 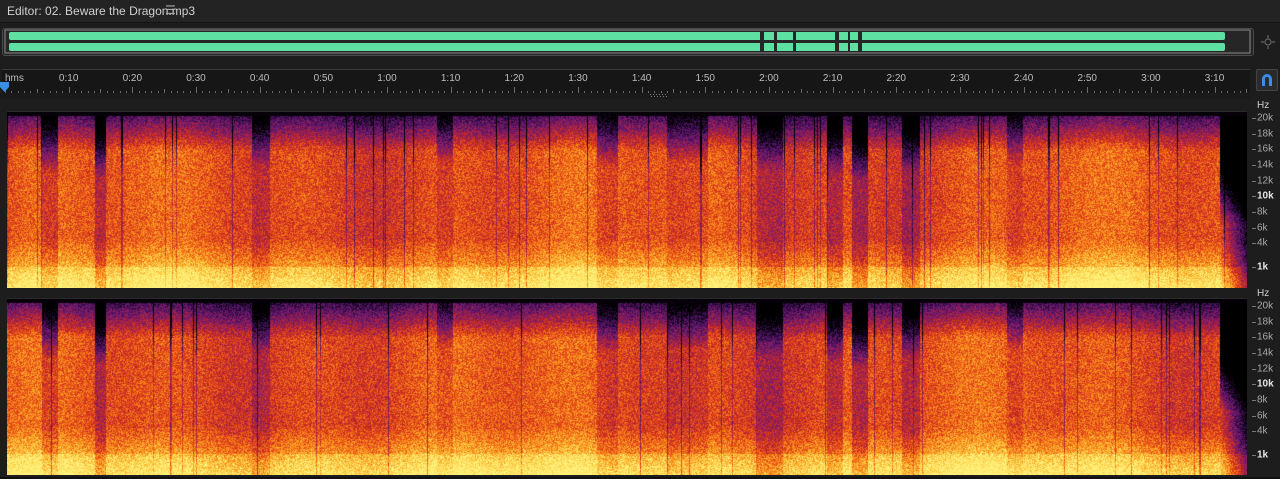 I want to click on overview-waveform, so click(x=628, y=42).